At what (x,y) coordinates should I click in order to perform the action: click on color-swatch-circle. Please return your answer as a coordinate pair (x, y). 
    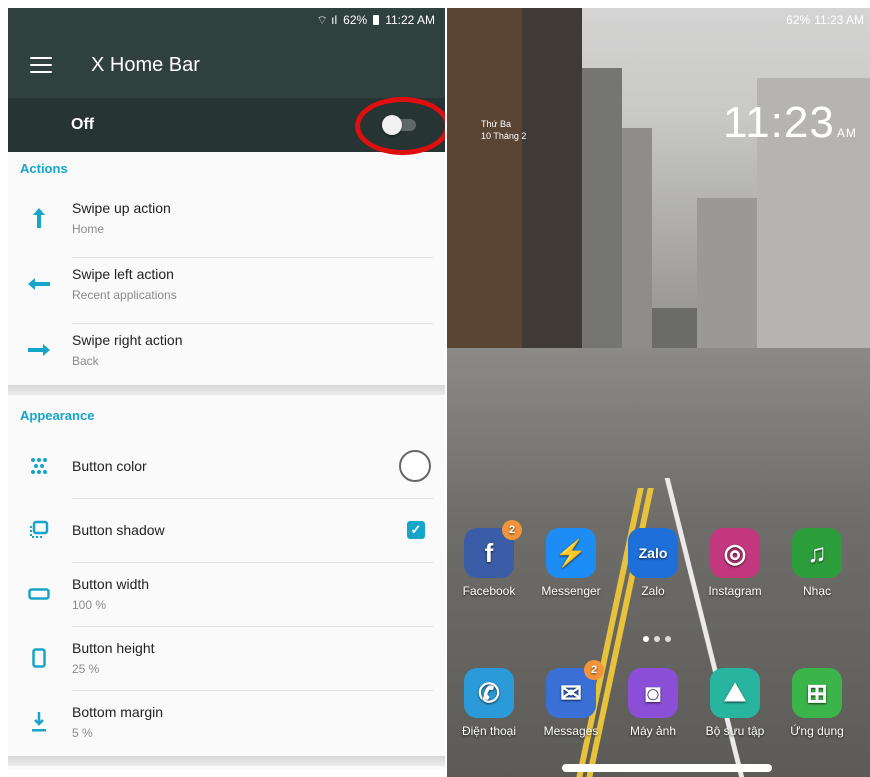
    Looking at the image, I should click on (415, 466).